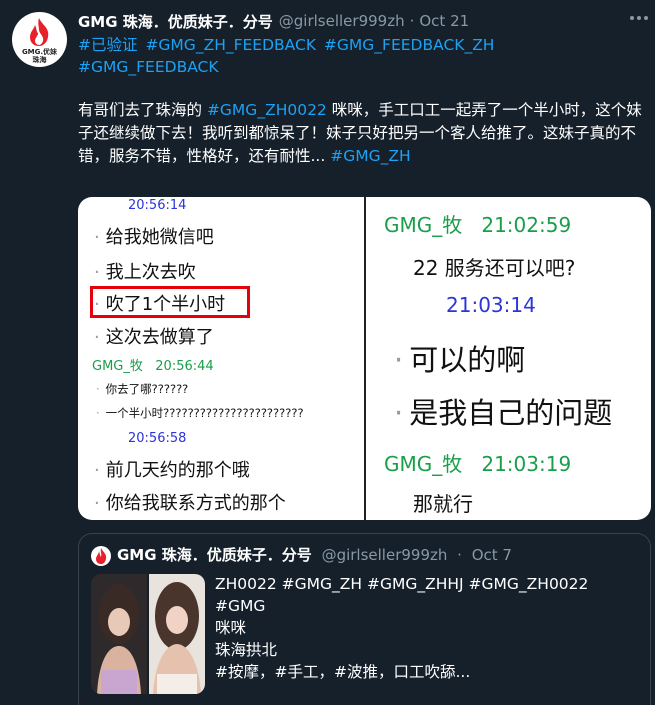 This screenshot has height=705, width=655. I want to click on hashtag-link: #GMG_ZH, so click(370, 156).